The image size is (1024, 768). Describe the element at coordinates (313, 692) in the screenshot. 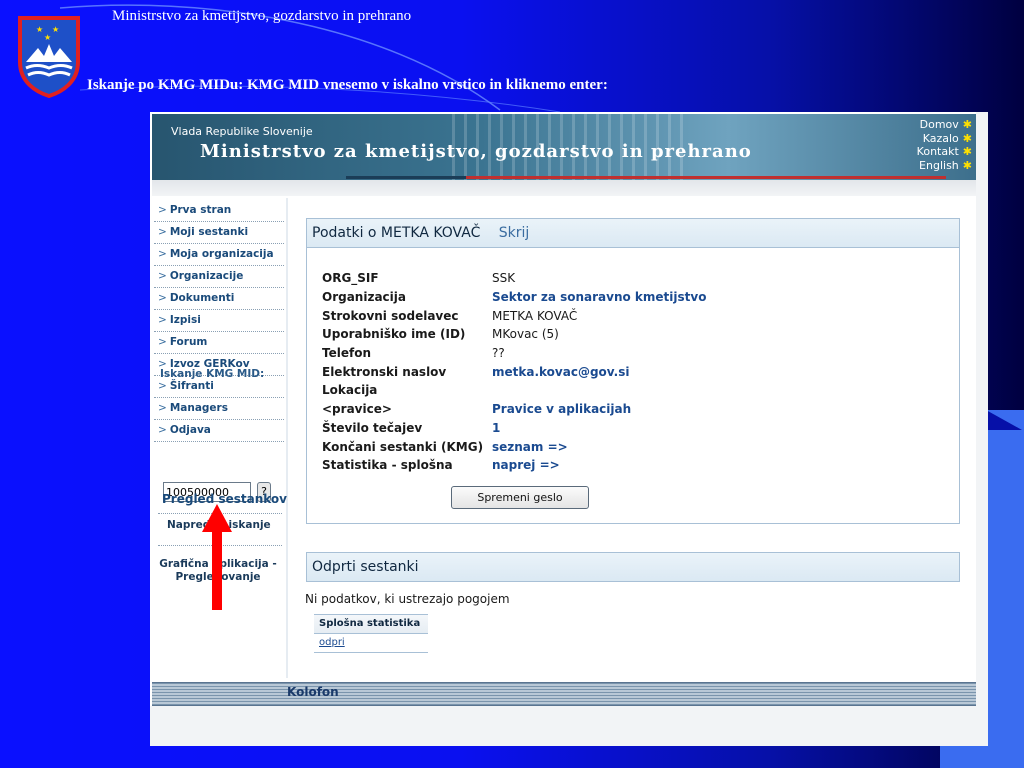

I see `colophon-link: Kolofon` at that location.